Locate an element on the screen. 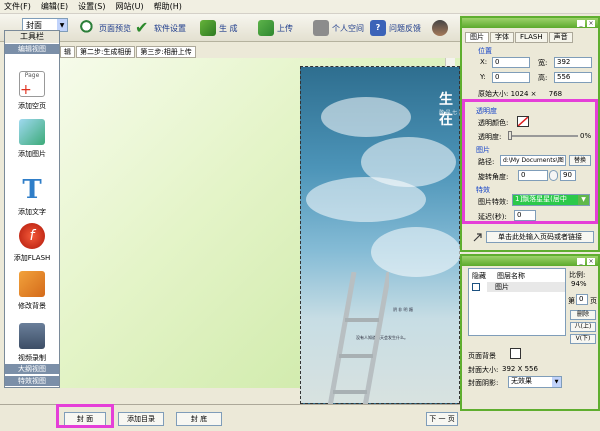 The height and width of the screenshot is (431, 600). layer-col-hide: 隐藏 is located at coordinates (479, 276).